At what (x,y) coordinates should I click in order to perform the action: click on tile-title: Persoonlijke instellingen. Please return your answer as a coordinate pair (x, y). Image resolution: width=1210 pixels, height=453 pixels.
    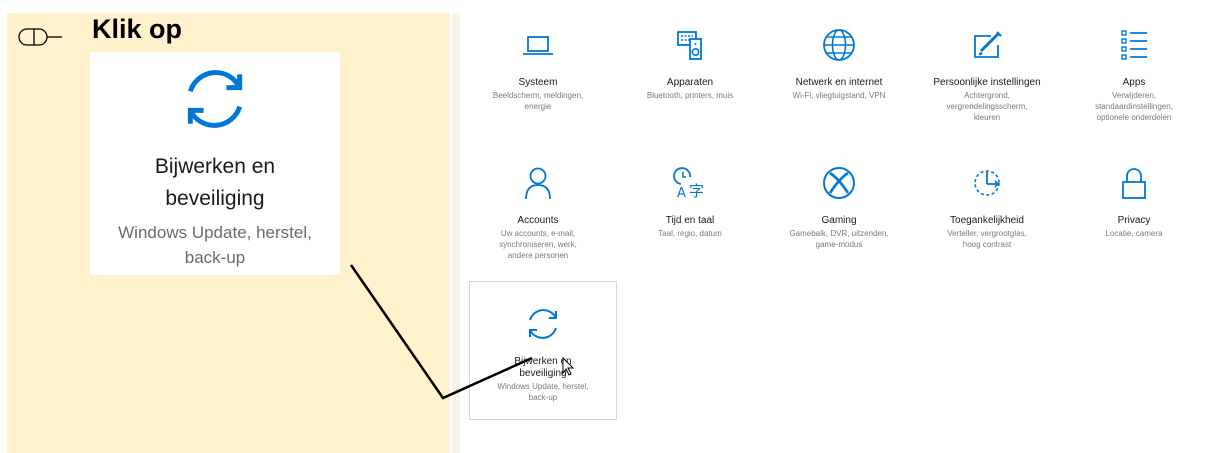
    Looking at the image, I should click on (987, 82).